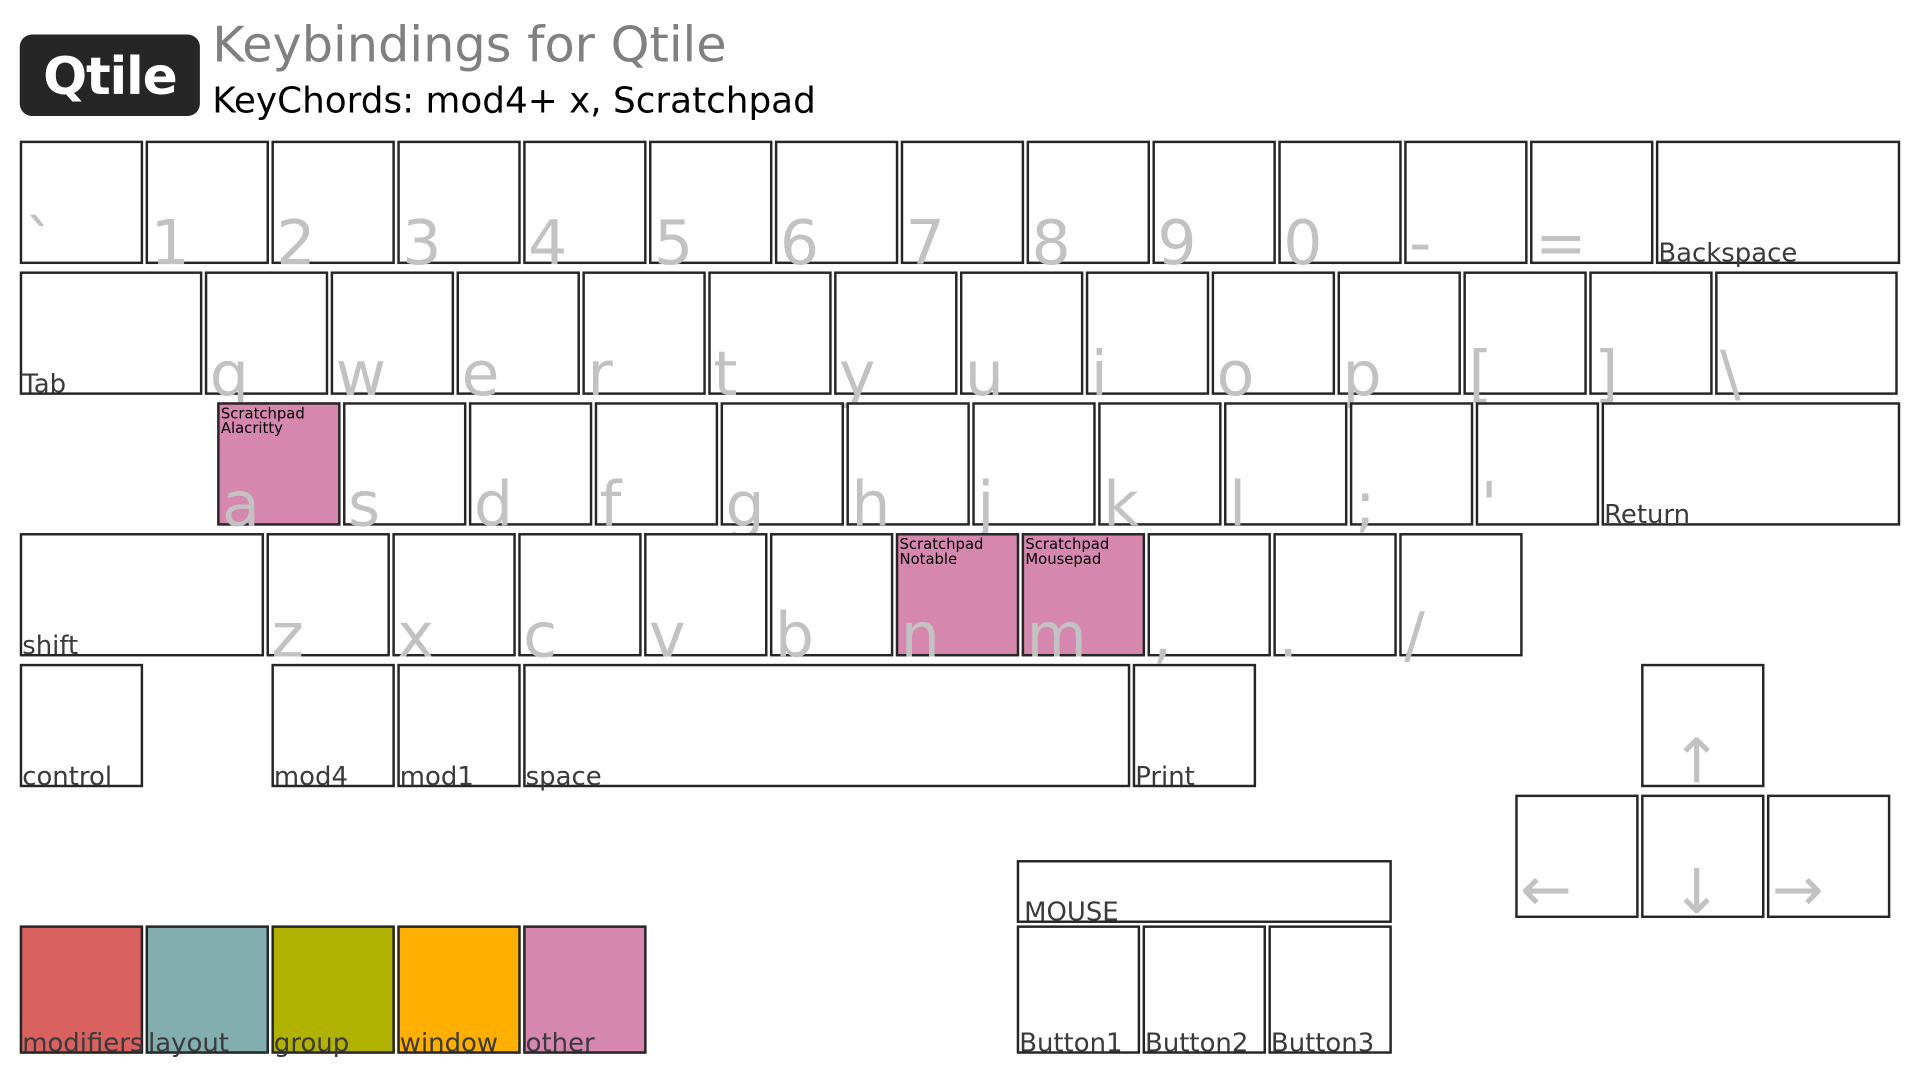 The width and height of the screenshot is (1920, 1080). What do you see at coordinates (1480, 374) in the screenshot?
I see `key-label: [` at bounding box center [1480, 374].